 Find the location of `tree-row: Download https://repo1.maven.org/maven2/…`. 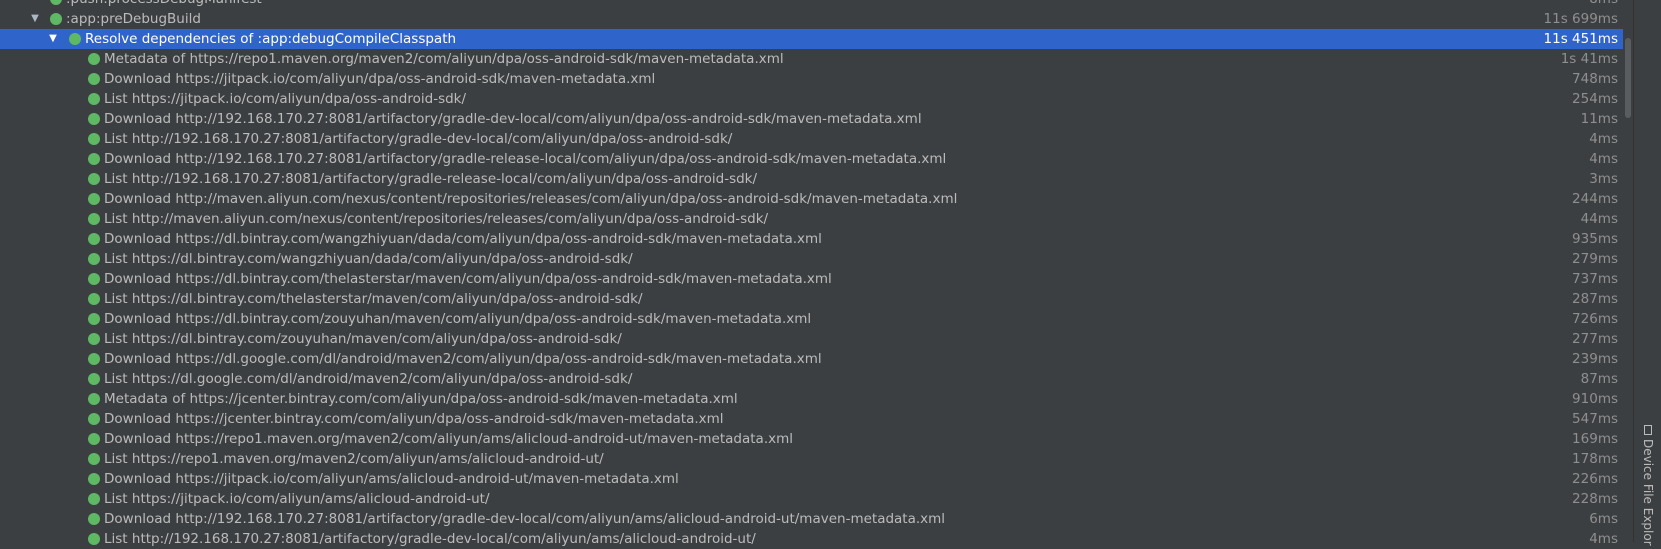

tree-row: Download https://repo1.maven.org/maven2/… is located at coordinates (811, 439).